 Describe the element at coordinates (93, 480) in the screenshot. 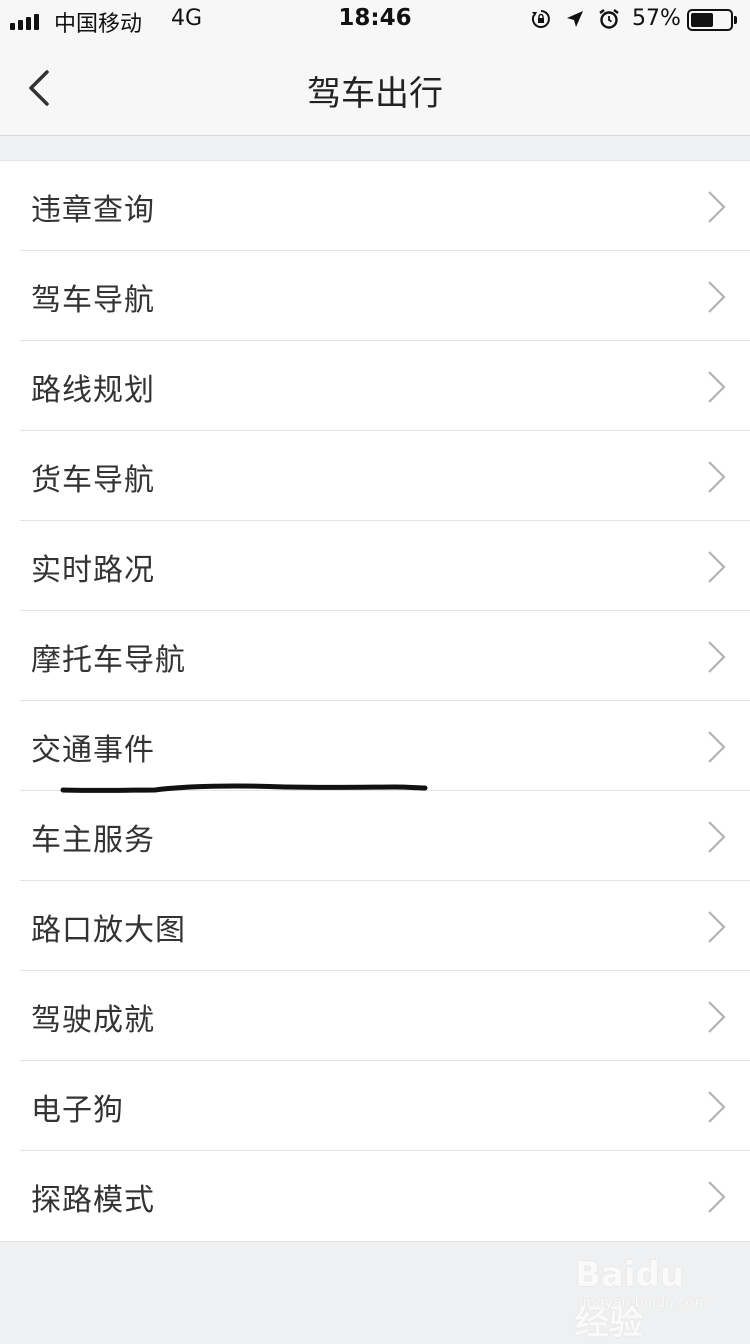

I see `menu-item-label: 货车导航` at that location.